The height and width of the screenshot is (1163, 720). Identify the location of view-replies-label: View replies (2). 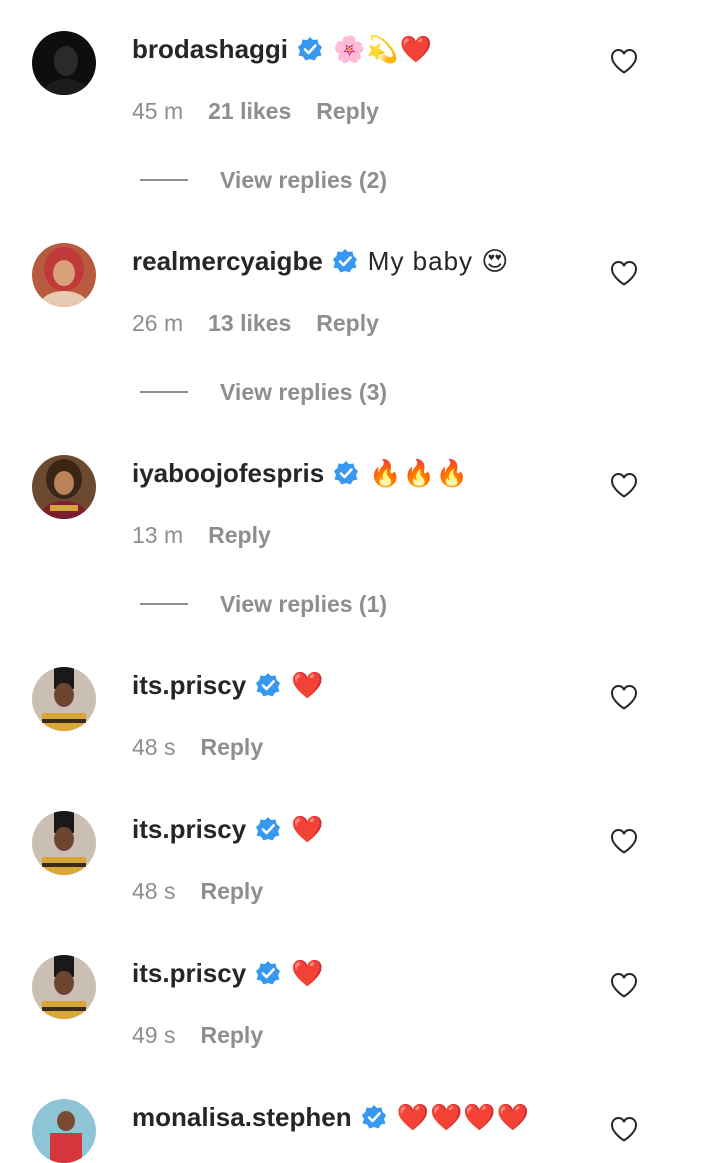
(304, 179).